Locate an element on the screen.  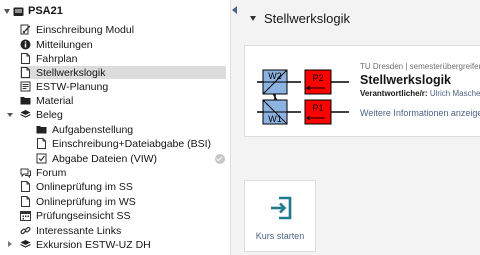
nav-item-label: Interessante Links is located at coordinates (79, 230).